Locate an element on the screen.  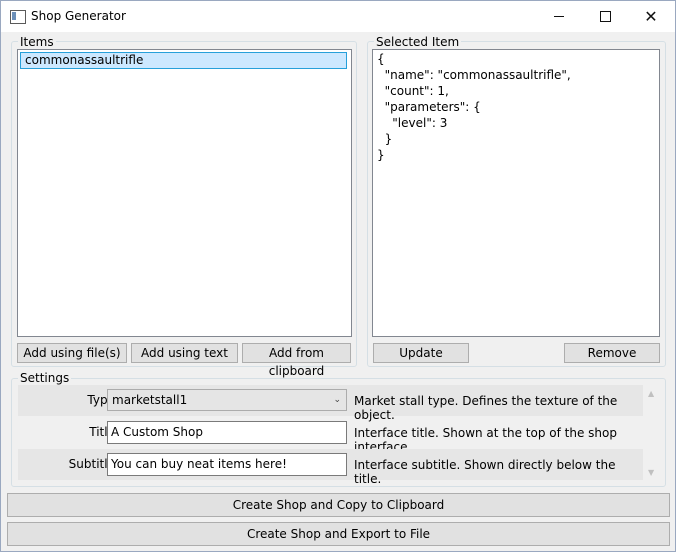
add-from-clipboard-button: Add from clipboard is located at coordinates (296, 360).